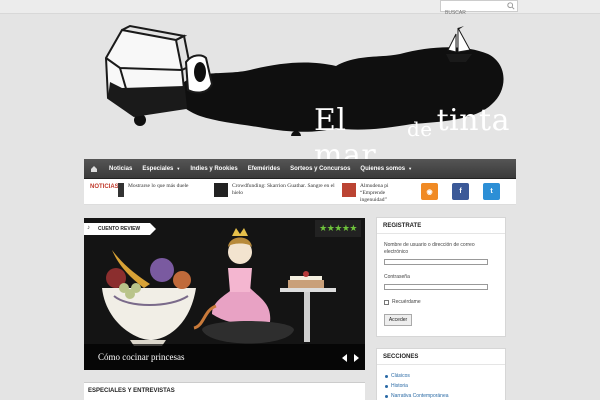 This screenshot has width=600, height=400. What do you see at coordinates (224, 391) in the screenshot?
I see `section-heading: ESPECIALES Y ENTREVISTAS` at bounding box center [224, 391].